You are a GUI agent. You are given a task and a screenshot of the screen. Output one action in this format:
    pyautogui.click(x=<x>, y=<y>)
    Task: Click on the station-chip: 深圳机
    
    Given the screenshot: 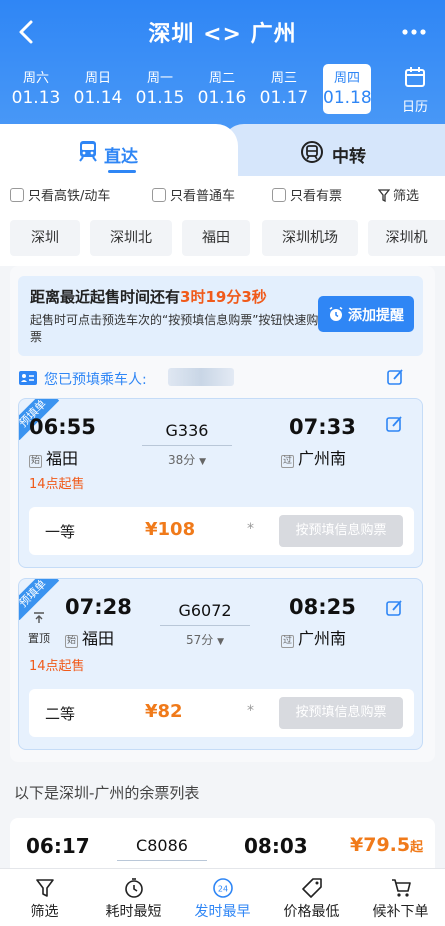 What is the action you would take?
    pyautogui.click(x=406, y=238)
    